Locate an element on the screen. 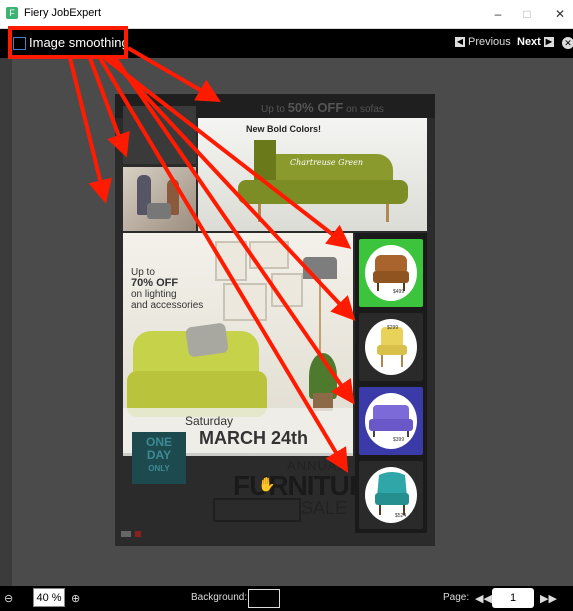  product-tiles: $499 $299 $399 $524 is located at coordinates (391, 383).